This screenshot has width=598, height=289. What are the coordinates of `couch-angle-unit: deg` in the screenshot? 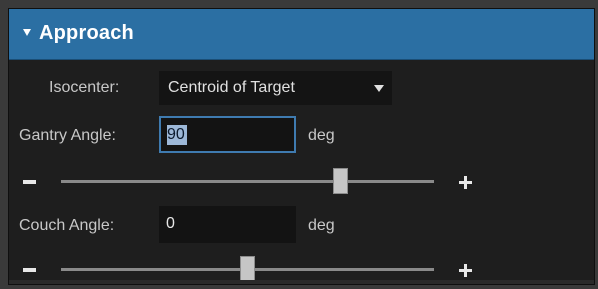 It's located at (321, 225).